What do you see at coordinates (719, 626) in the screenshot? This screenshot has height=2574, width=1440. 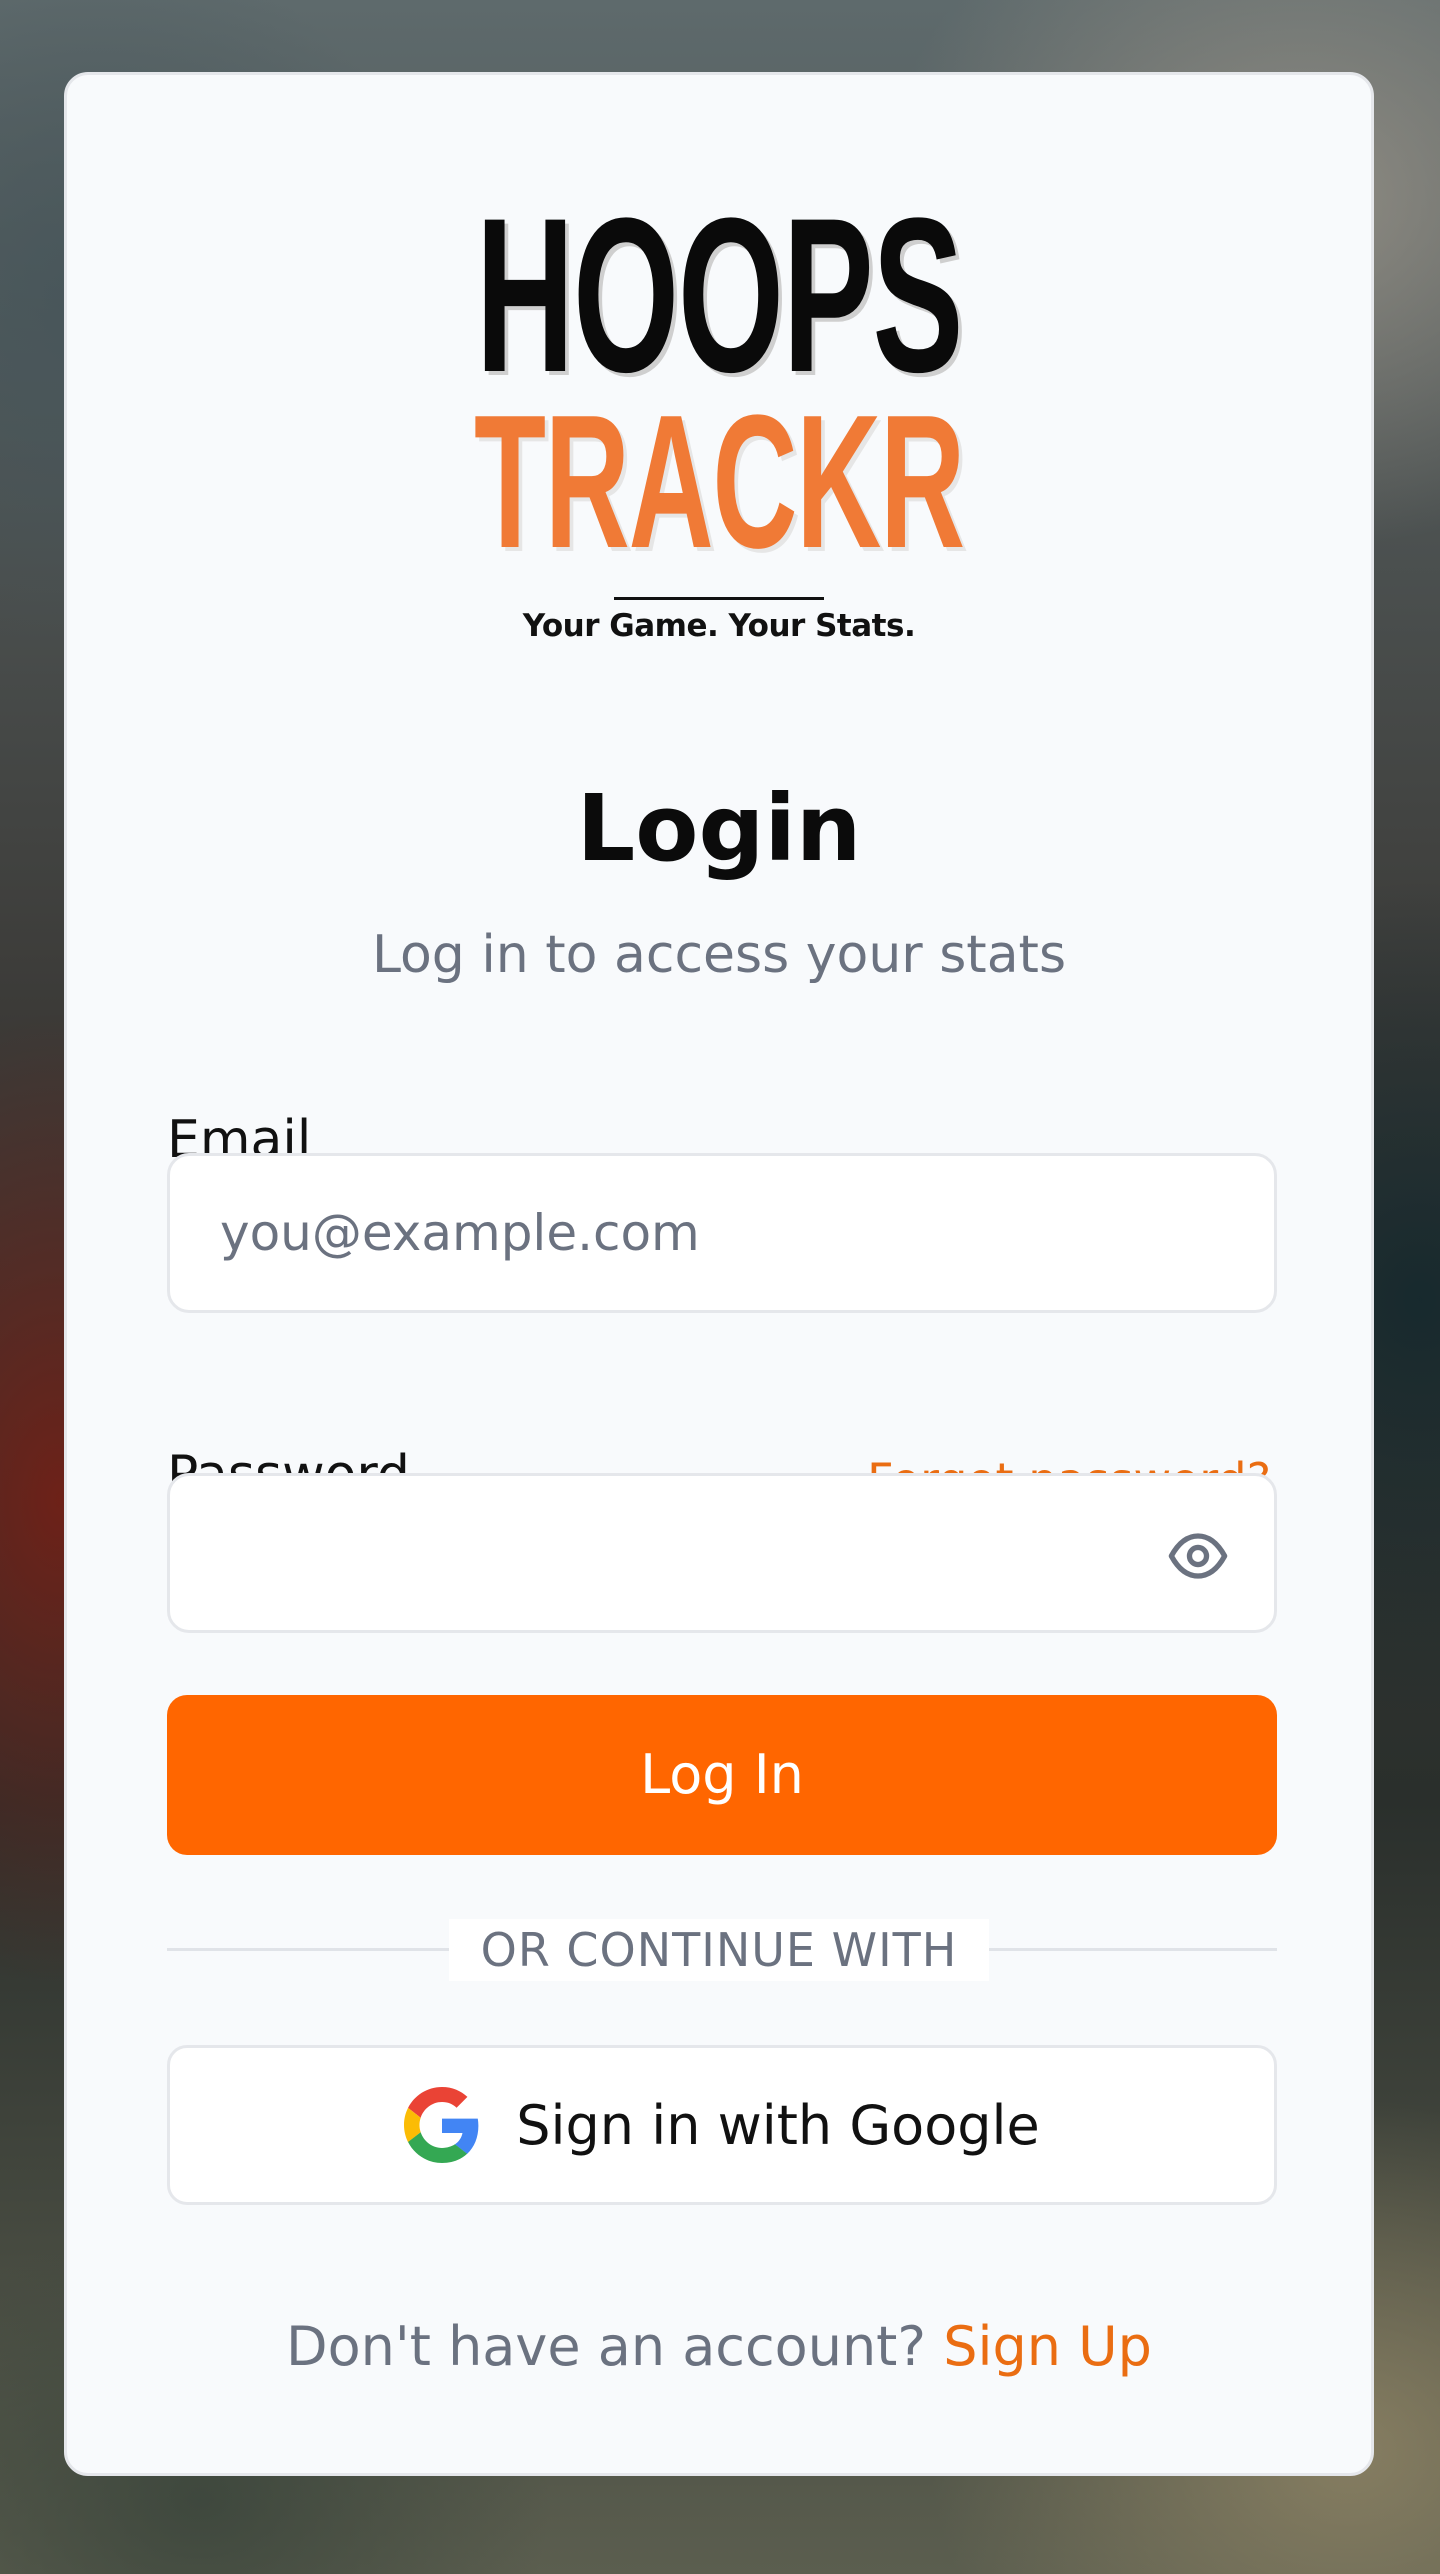 I see `logo-tagline: Your Game. Your Stats.` at bounding box center [719, 626].